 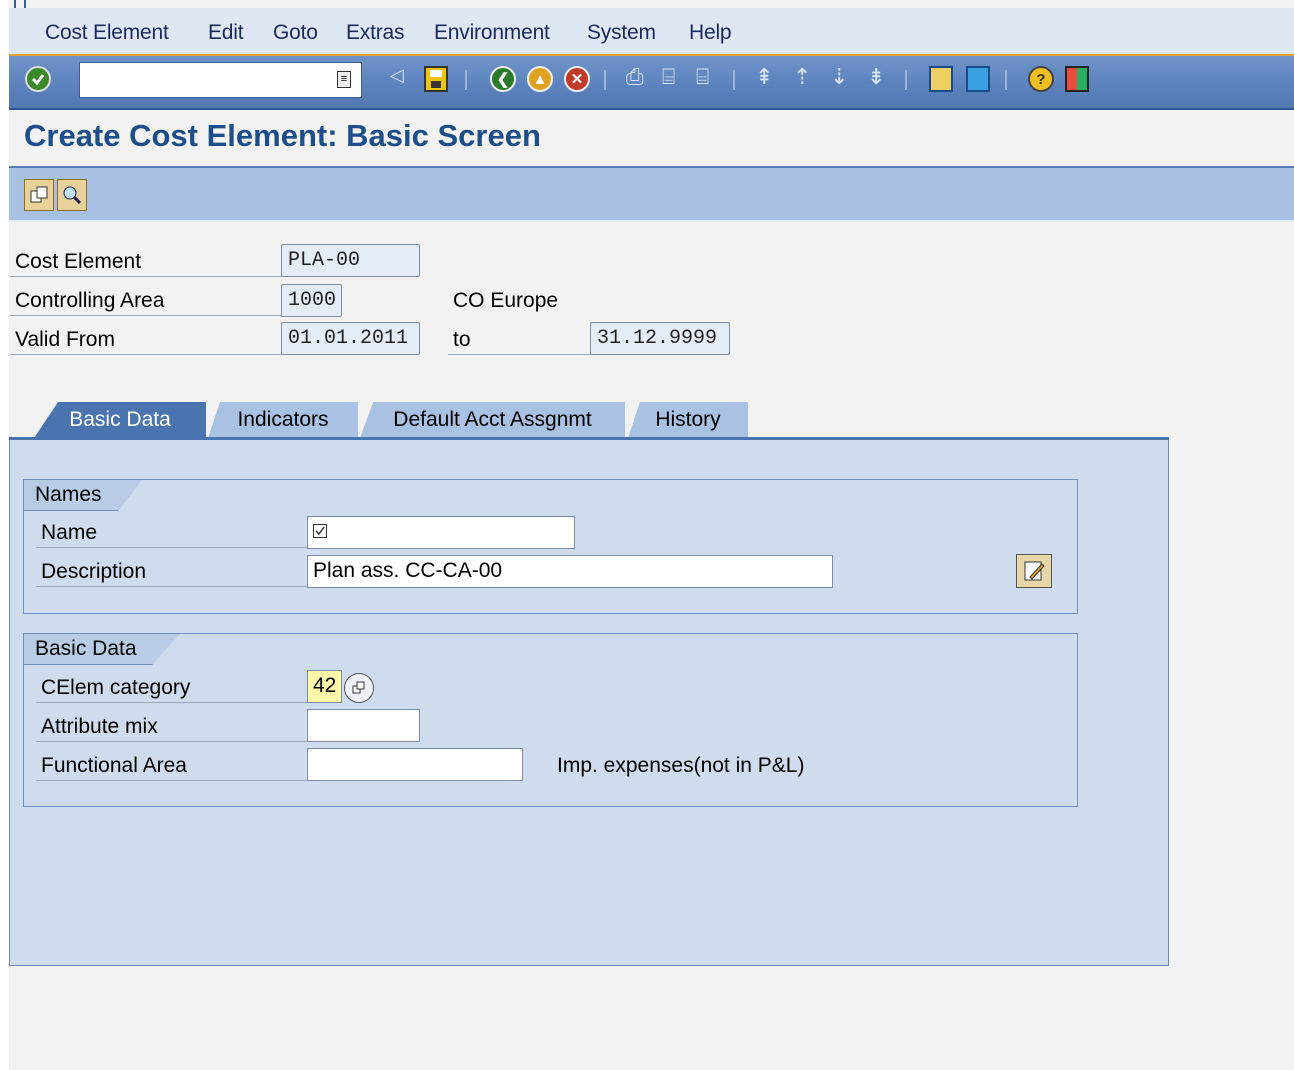 I want to click on attribute-mix-input, so click(x=363, y=725).